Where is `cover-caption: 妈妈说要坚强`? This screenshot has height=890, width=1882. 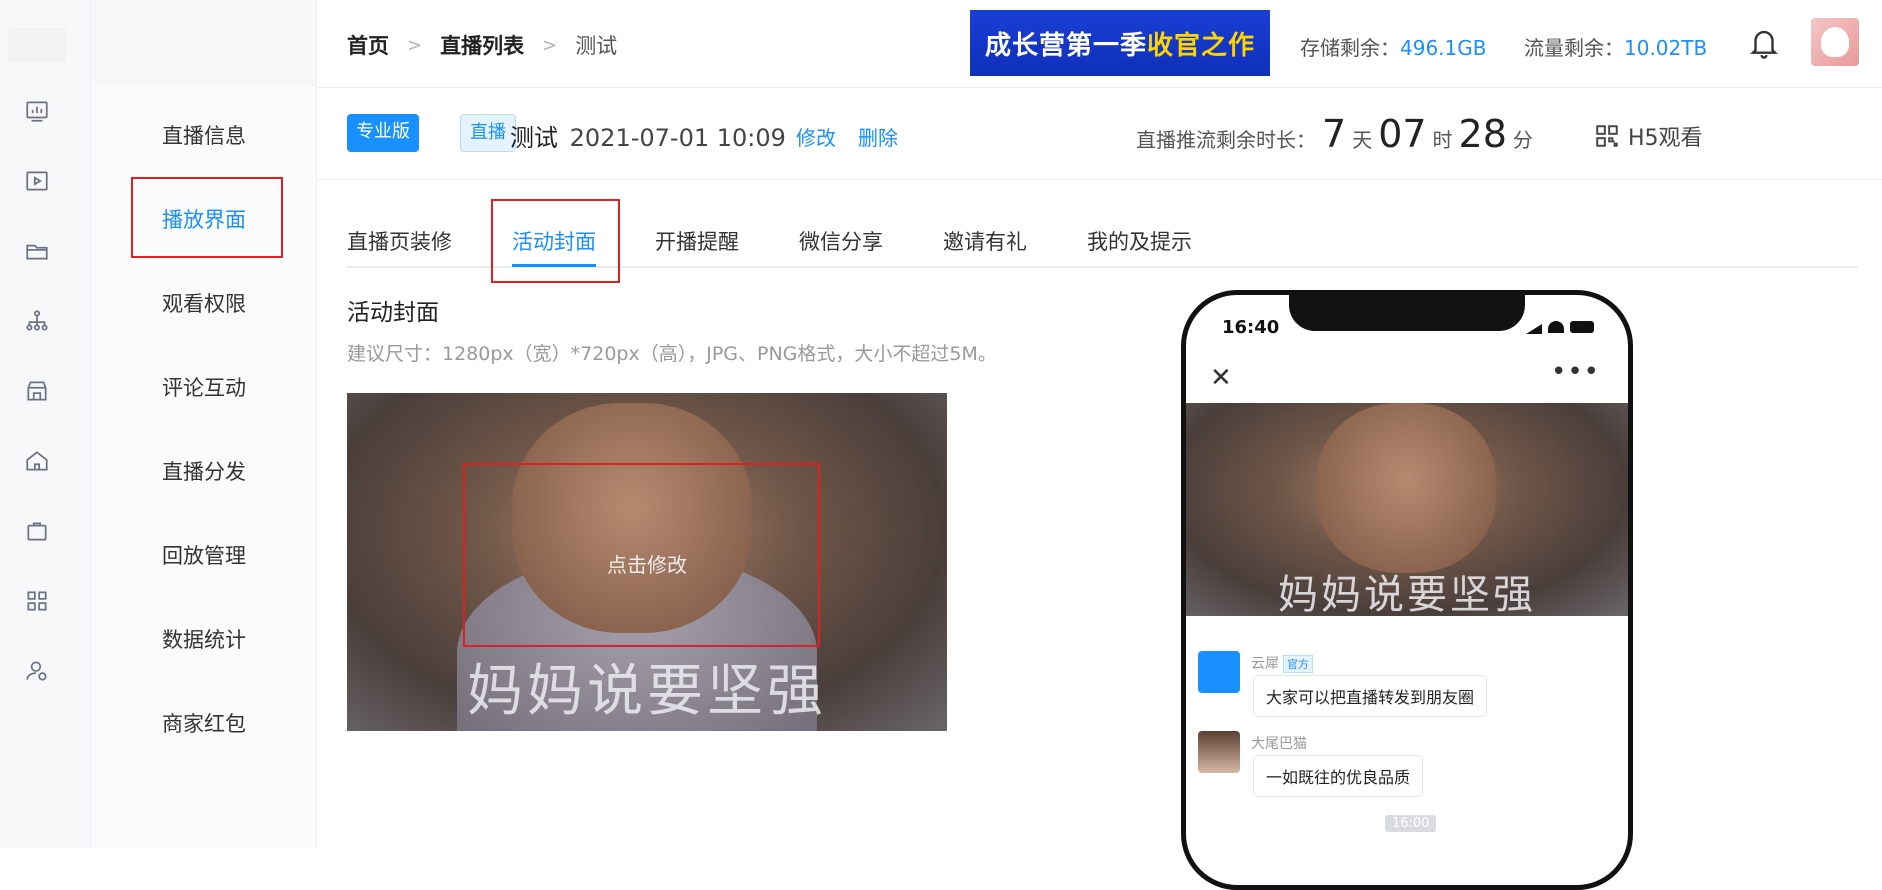 cover-caption: 妈妈说要坚强 is located at coordinates (647, 691).